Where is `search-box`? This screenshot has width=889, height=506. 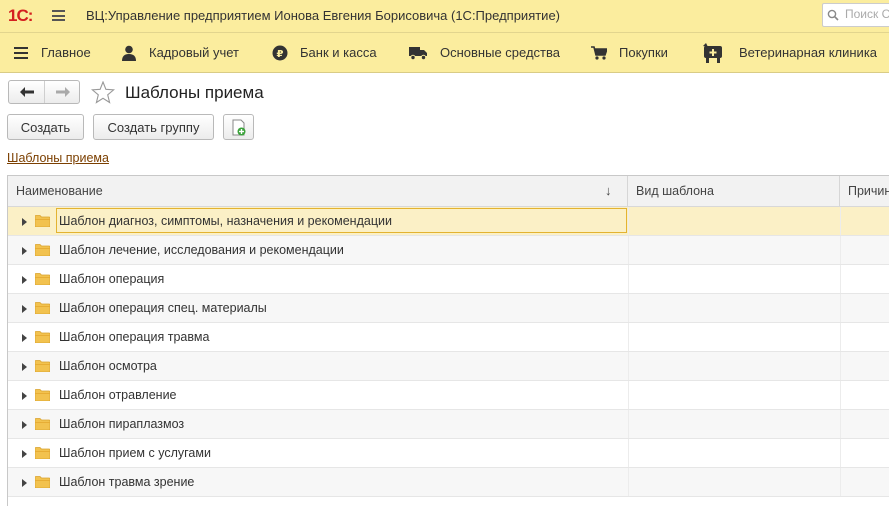 search-box is located at coordinates (855, 15).